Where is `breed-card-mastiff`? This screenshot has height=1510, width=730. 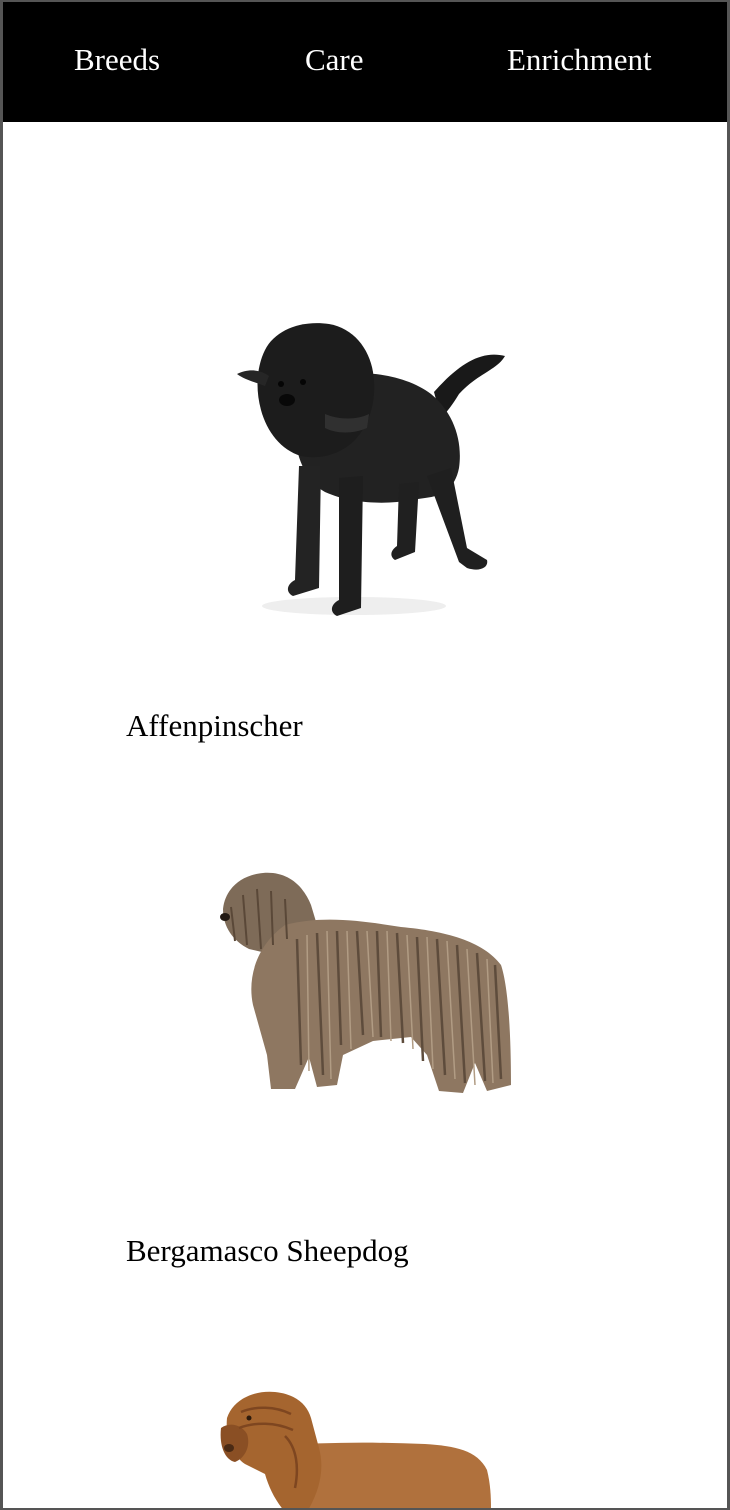
breed-card-mastiff is located at coordinates (365, 1445).